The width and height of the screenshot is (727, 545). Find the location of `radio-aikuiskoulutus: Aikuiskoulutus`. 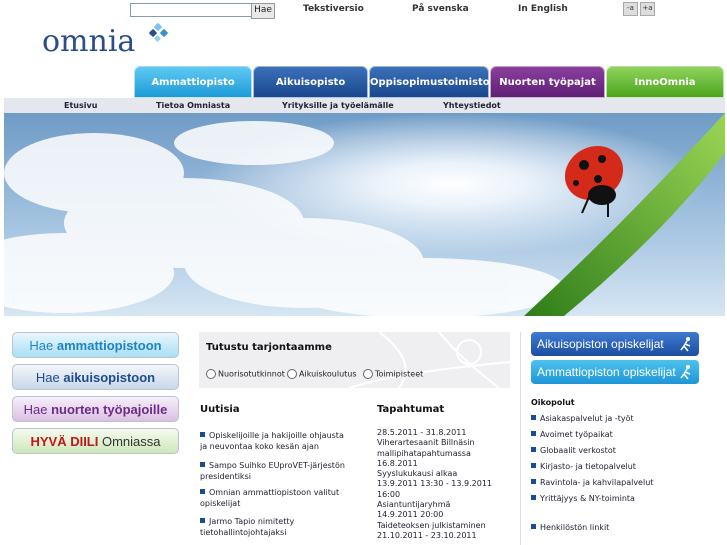

radio-aikuiskoulutus: Aikuiskoulutus is located at coordinates (322, 374).